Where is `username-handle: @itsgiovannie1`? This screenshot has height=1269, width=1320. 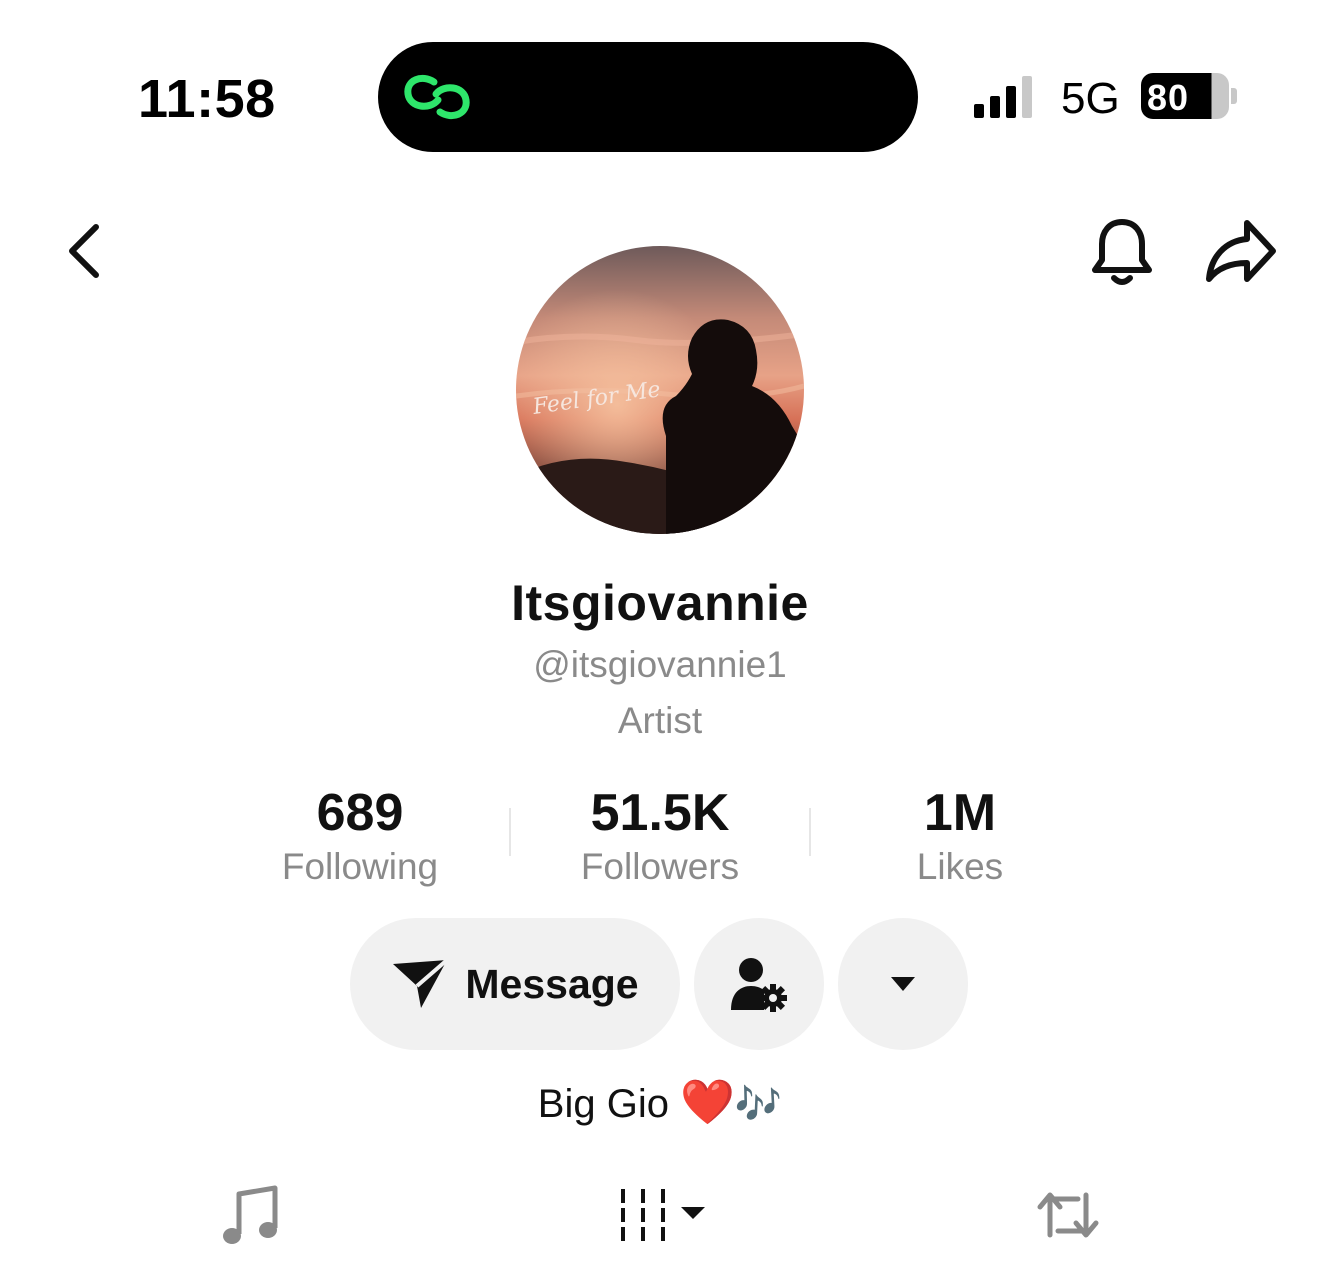 username-handle: @itsgiovannie1 is located at coordinates (660, 664).